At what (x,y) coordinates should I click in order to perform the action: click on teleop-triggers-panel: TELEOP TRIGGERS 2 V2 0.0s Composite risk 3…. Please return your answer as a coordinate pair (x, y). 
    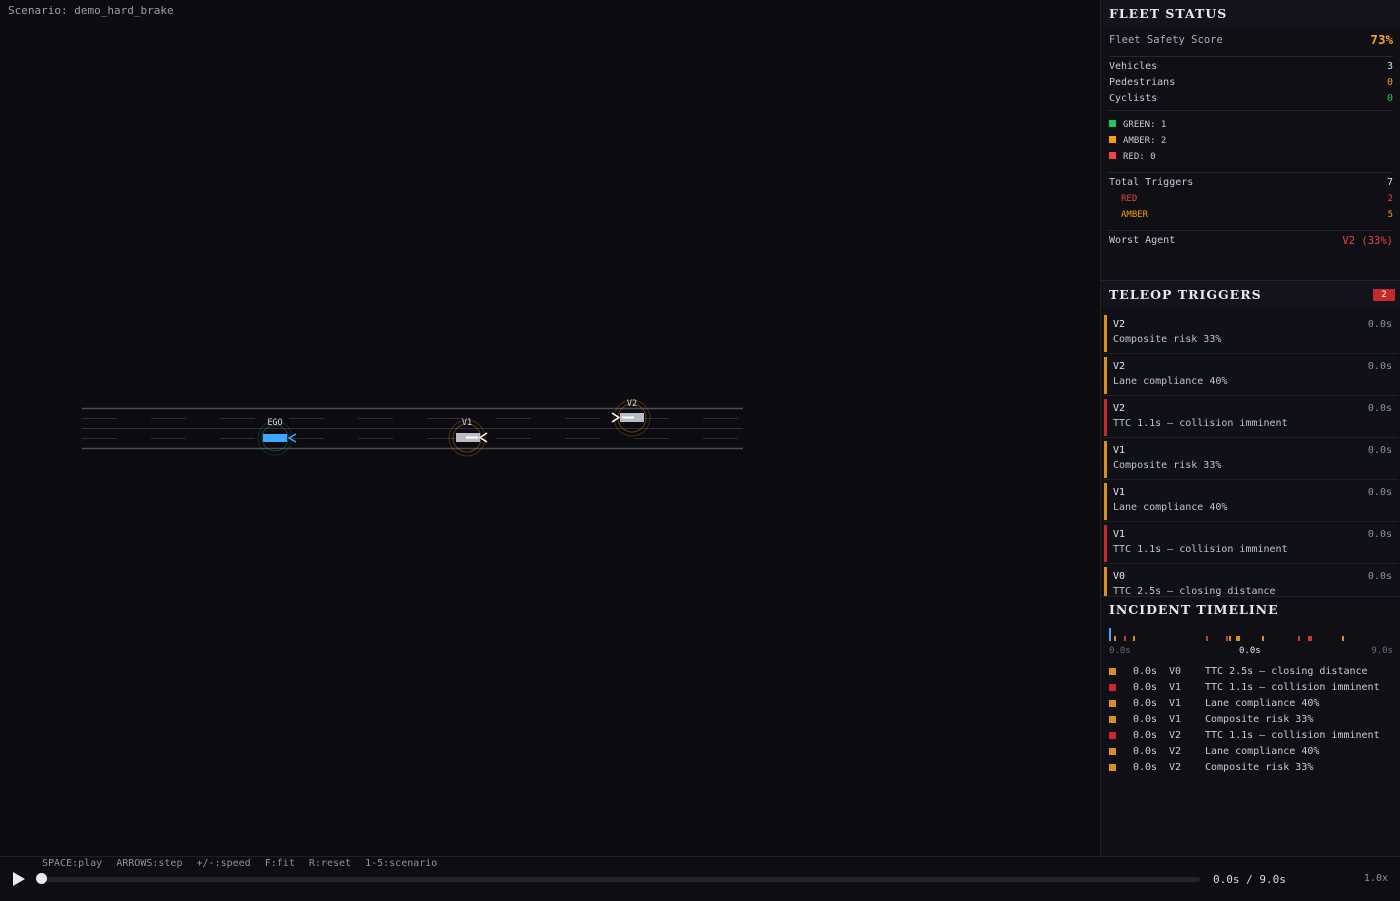
    Looking at the image, I should click on (1250, 438).